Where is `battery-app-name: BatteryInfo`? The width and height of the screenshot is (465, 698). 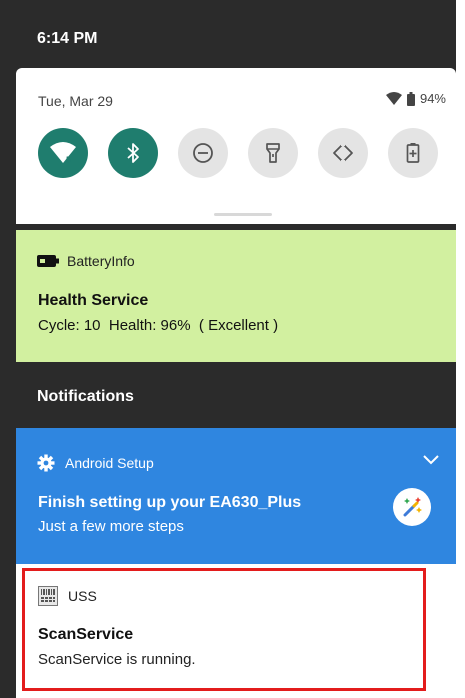
battery-app-name: BatteryInfo is located at coordinates (101, 261).